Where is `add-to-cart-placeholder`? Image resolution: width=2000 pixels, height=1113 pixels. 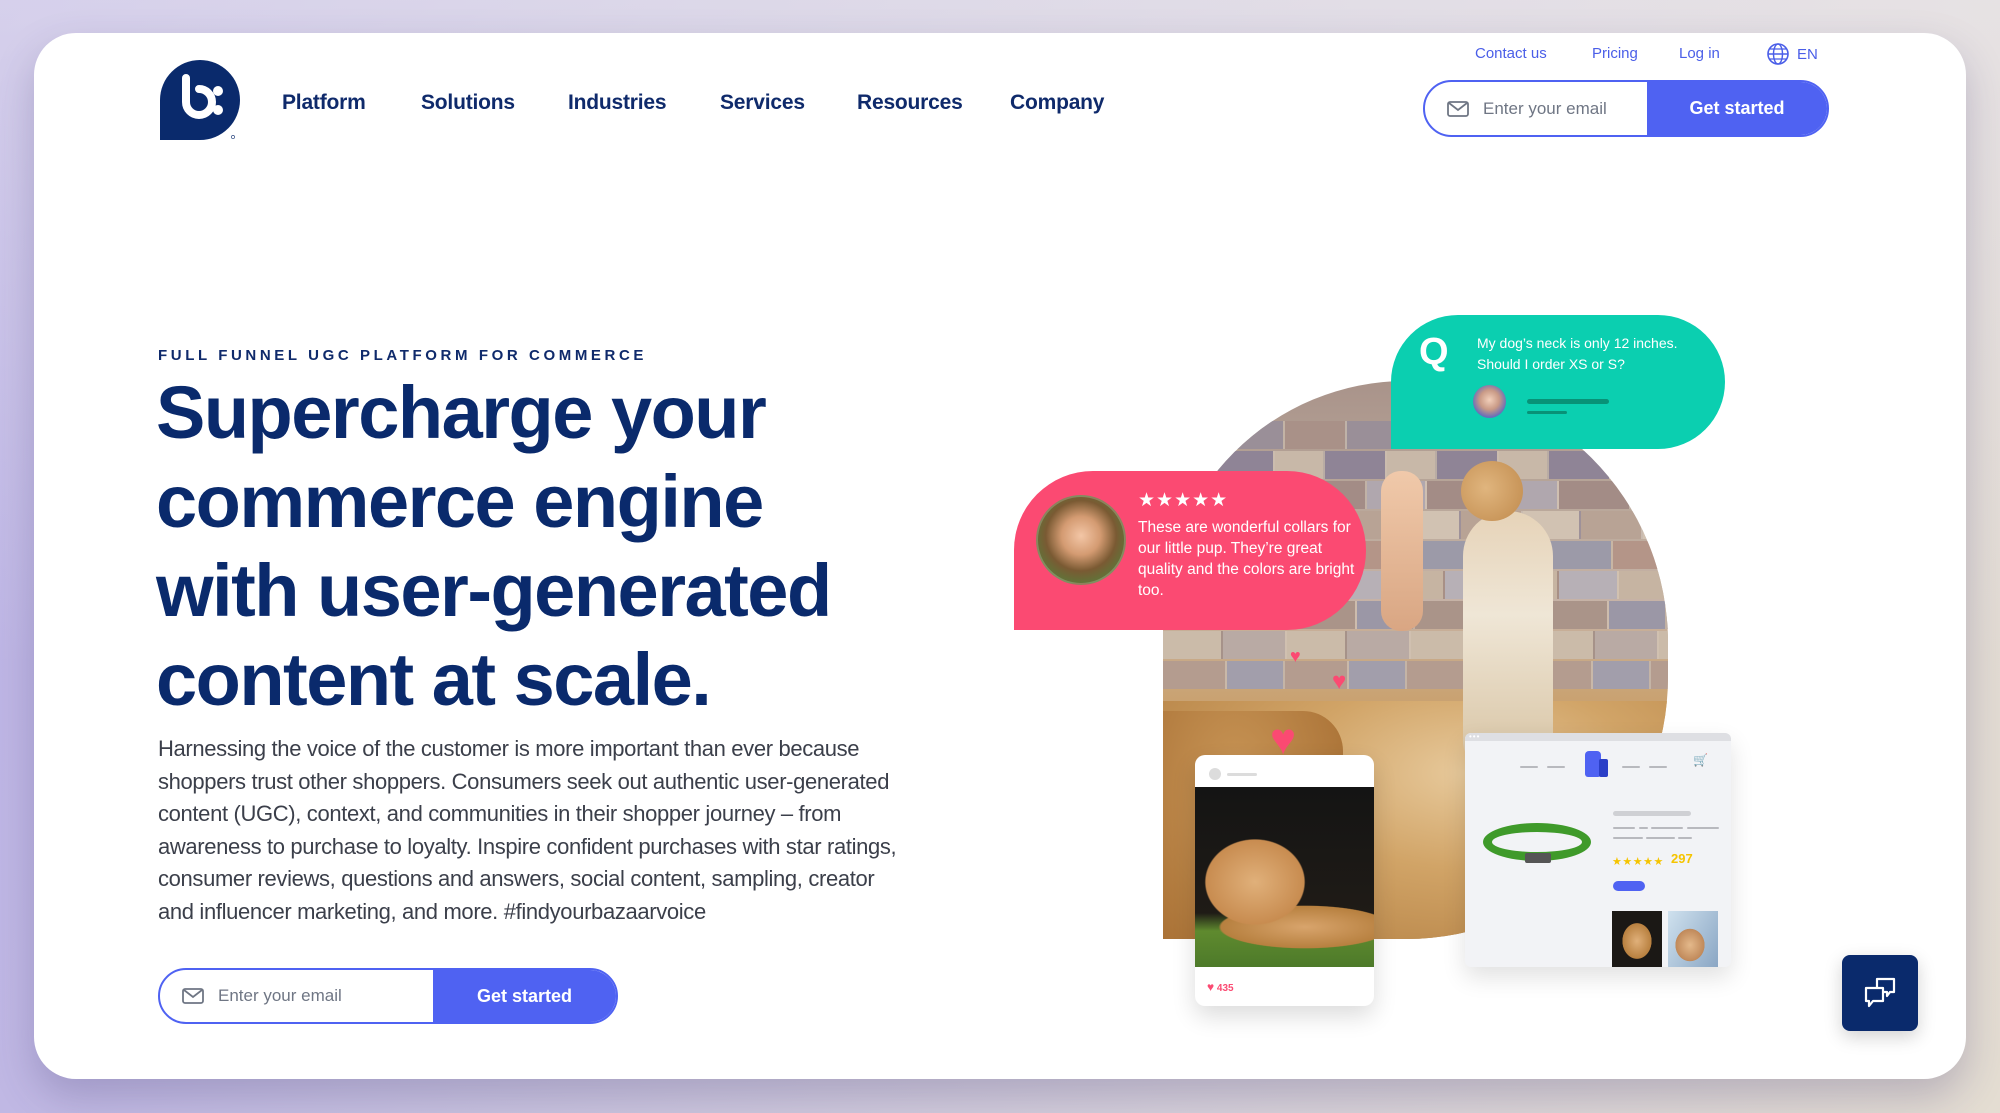 add-to-cart-placeholder is located at coordinates (1629, 886).